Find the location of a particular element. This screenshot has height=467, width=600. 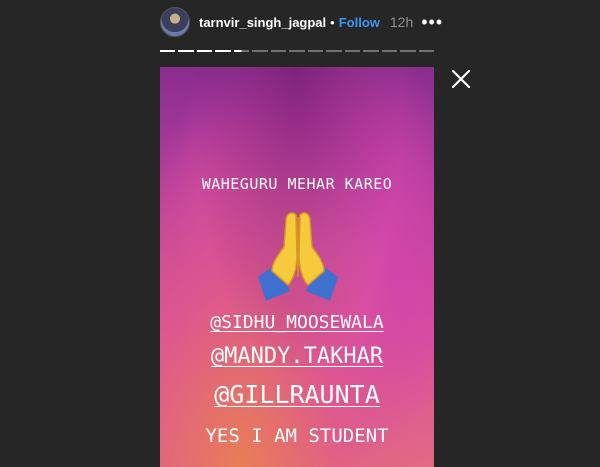

story-caption: WAHEGURU MEHAR KAREO is located at coordinates (297, 184).